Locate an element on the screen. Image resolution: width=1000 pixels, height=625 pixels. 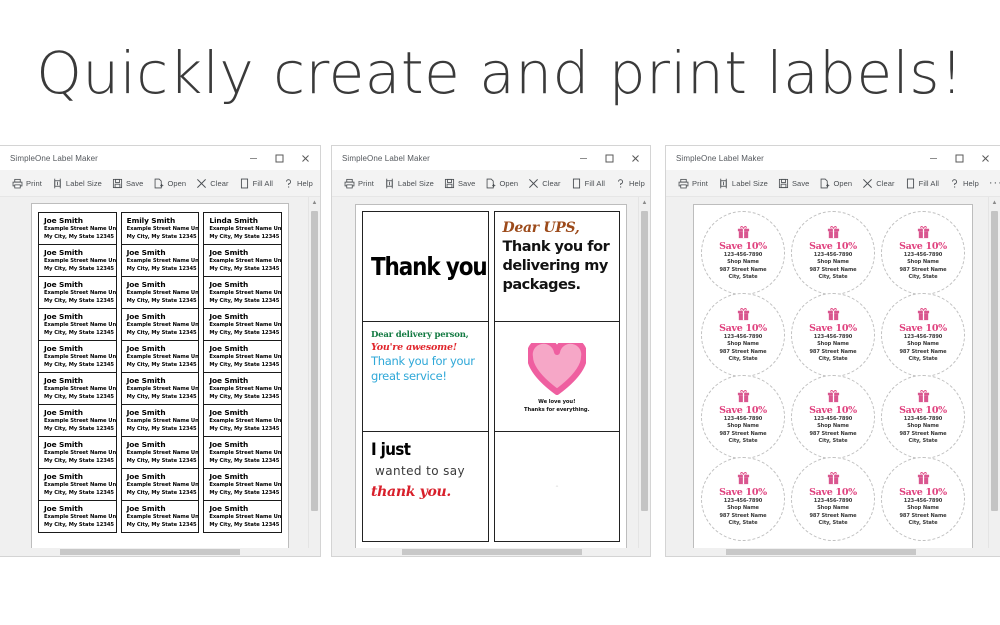
horizontal-scrollbar is located at coordinates (833, 552).